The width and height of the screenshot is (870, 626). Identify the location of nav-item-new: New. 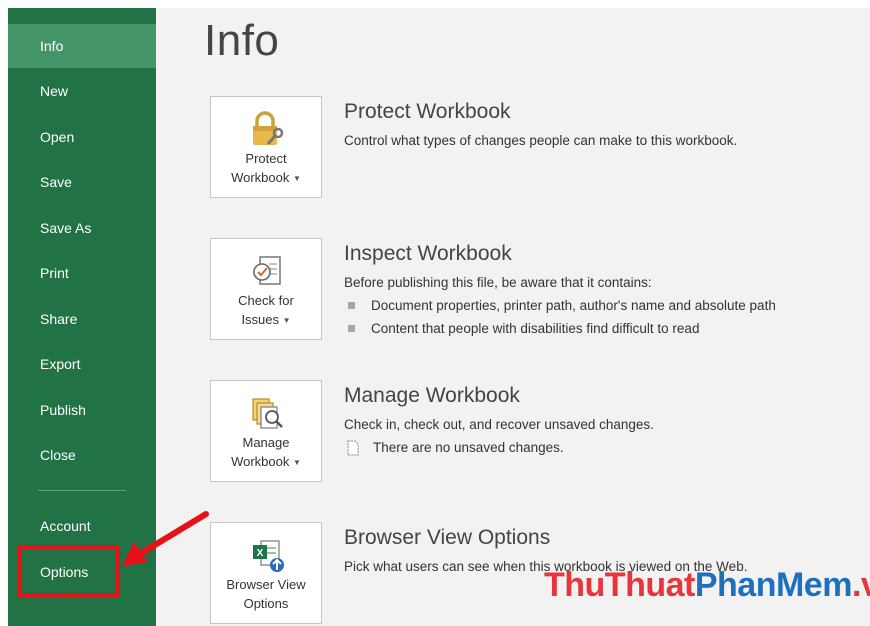
(82, 91).